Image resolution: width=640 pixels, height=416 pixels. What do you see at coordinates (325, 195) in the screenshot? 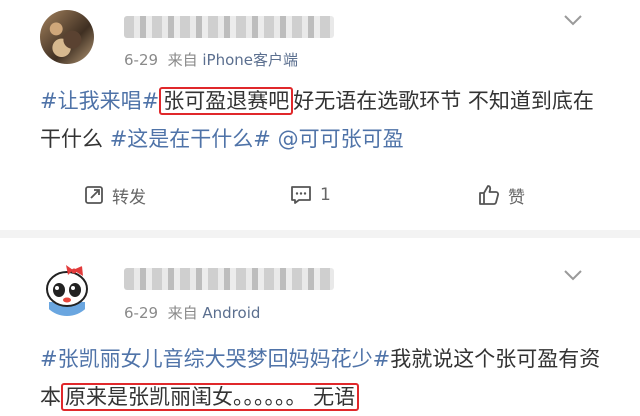
I see `comment-count: 1` at bounding box center [325, 195].